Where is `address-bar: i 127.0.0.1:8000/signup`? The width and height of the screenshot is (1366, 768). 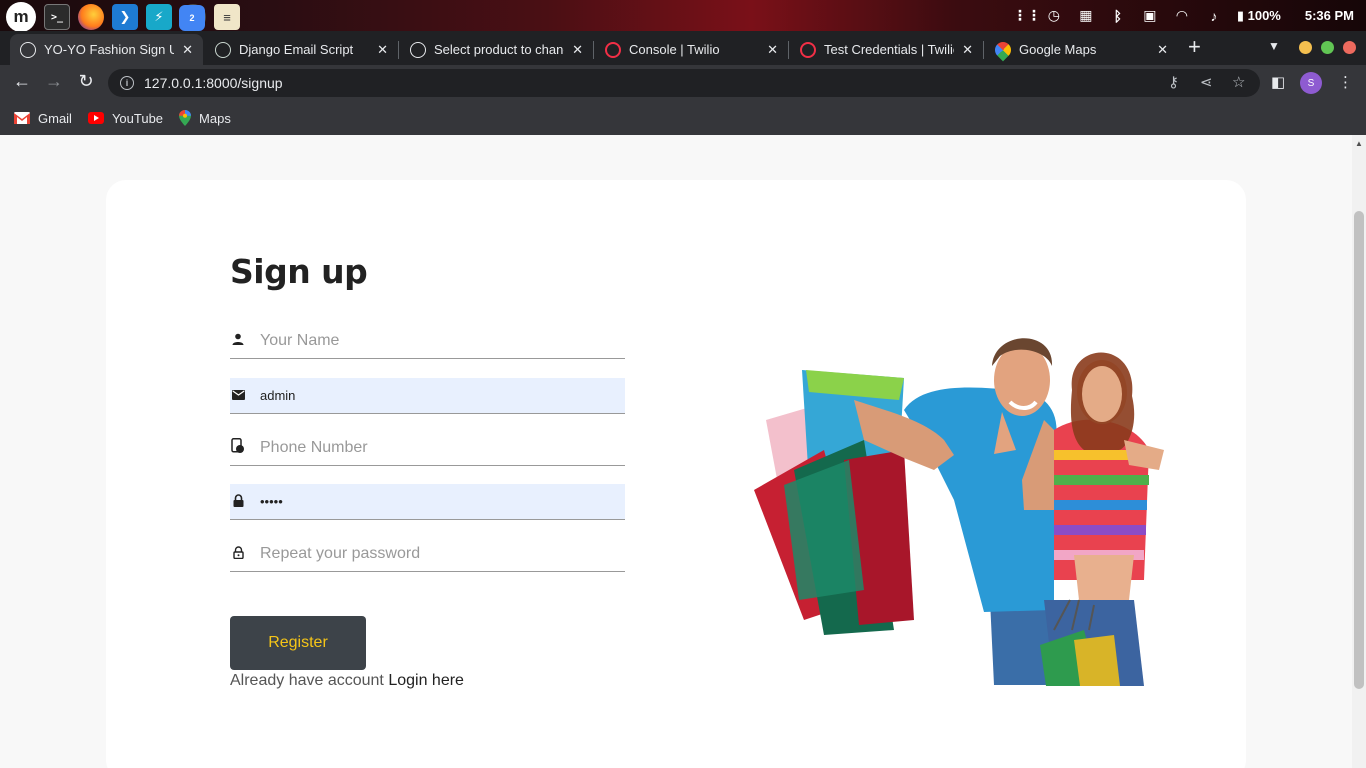 address-bar: i 127.0.0.1:8000/signup is located at coordinates (684, 83).